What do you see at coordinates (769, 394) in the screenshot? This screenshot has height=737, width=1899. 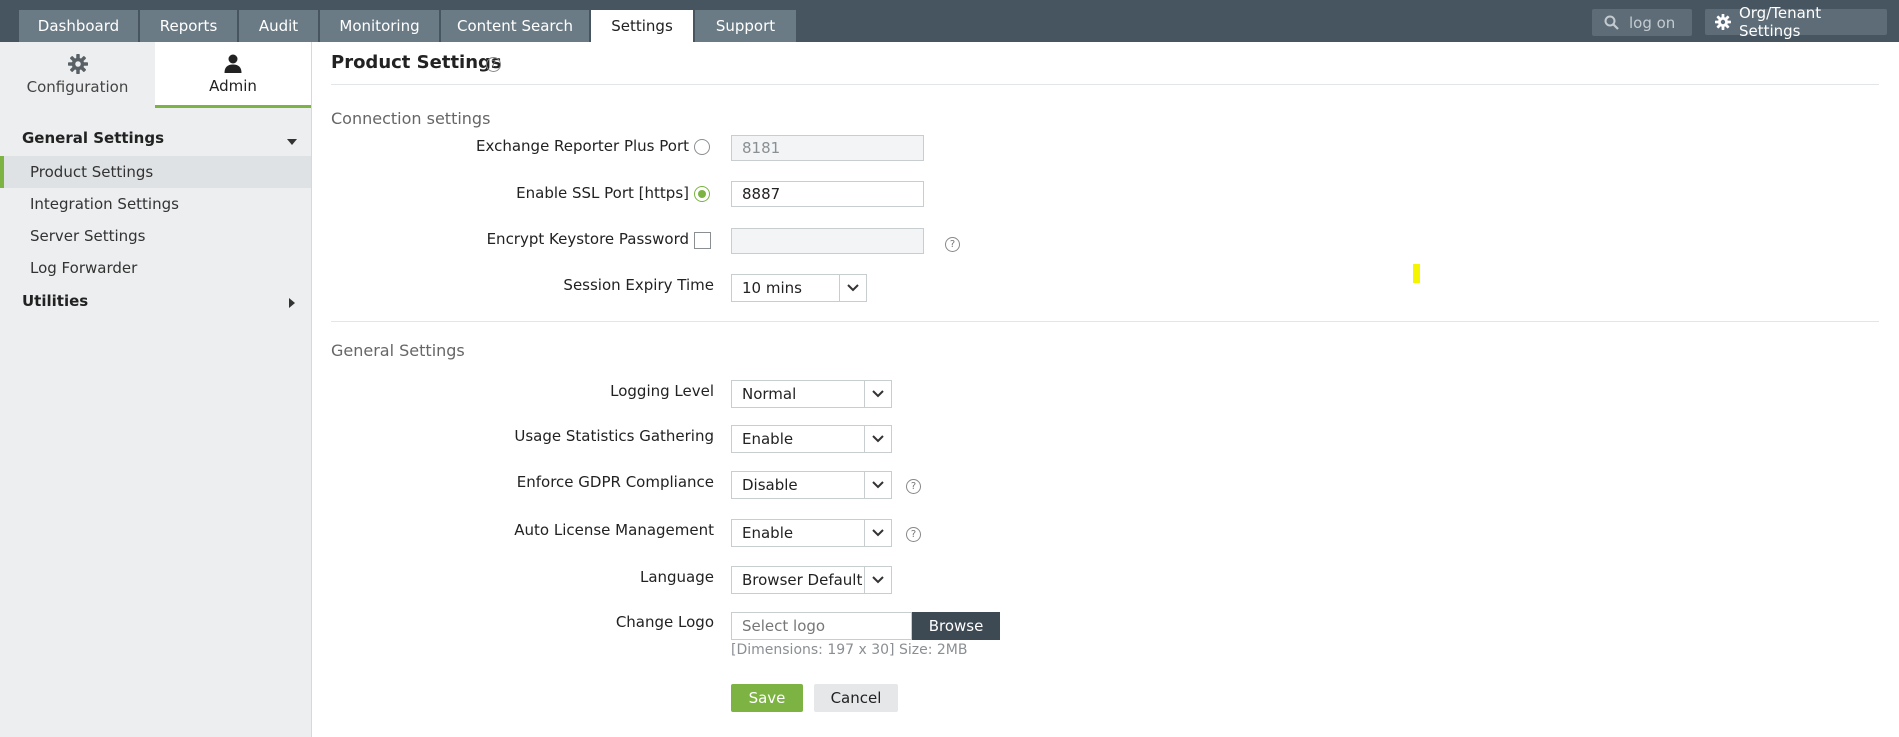 I see `logging-level-value: Normal` at bounding box center [769, 394].